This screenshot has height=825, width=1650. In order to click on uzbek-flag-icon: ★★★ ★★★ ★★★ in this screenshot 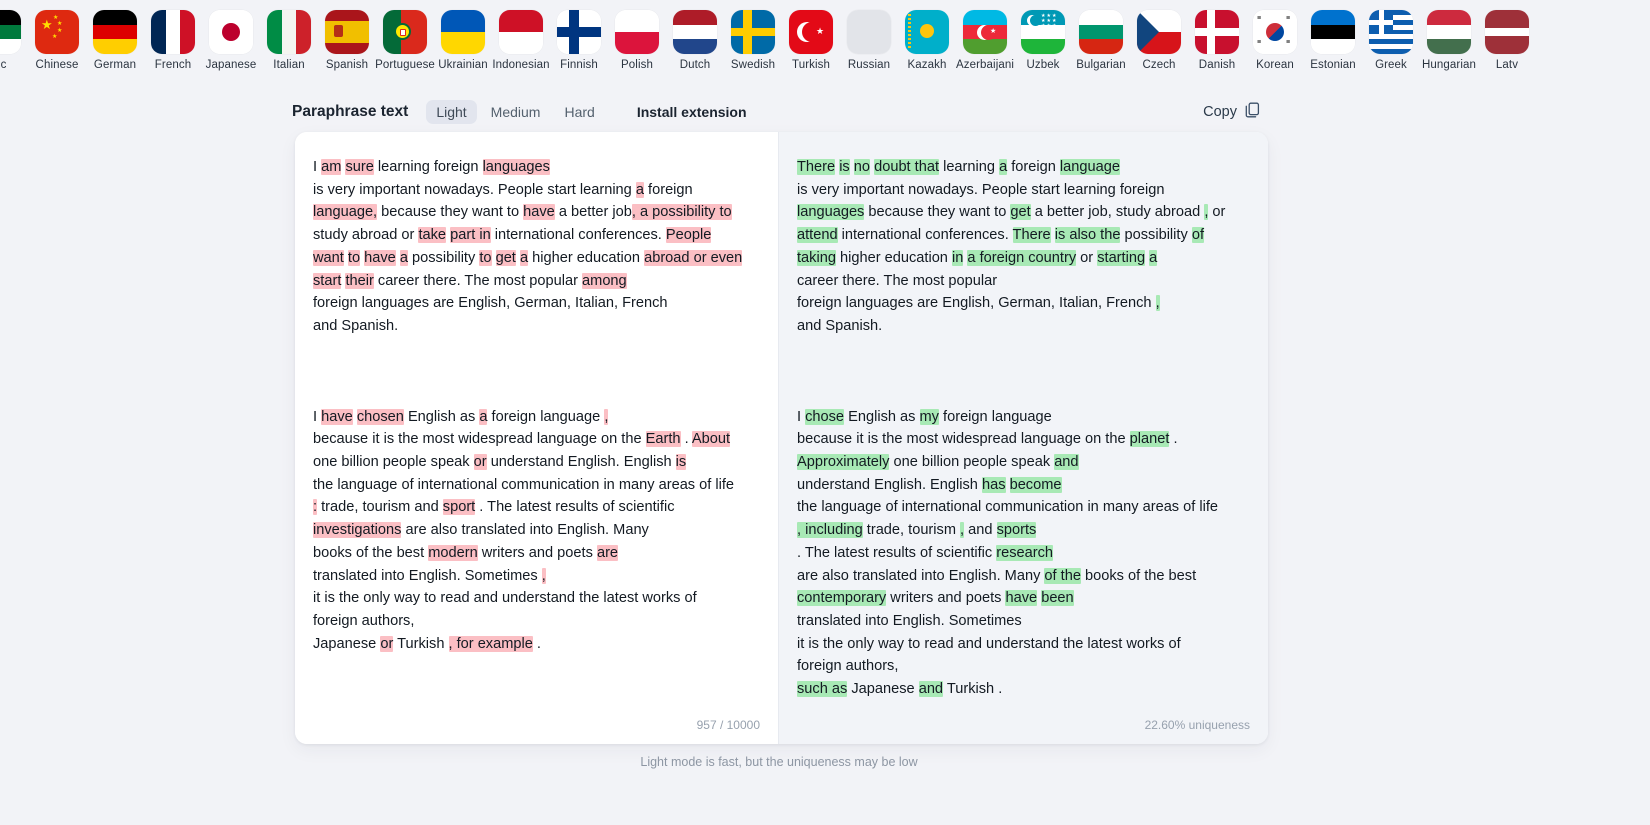, I will do `click(1043, 32)`.